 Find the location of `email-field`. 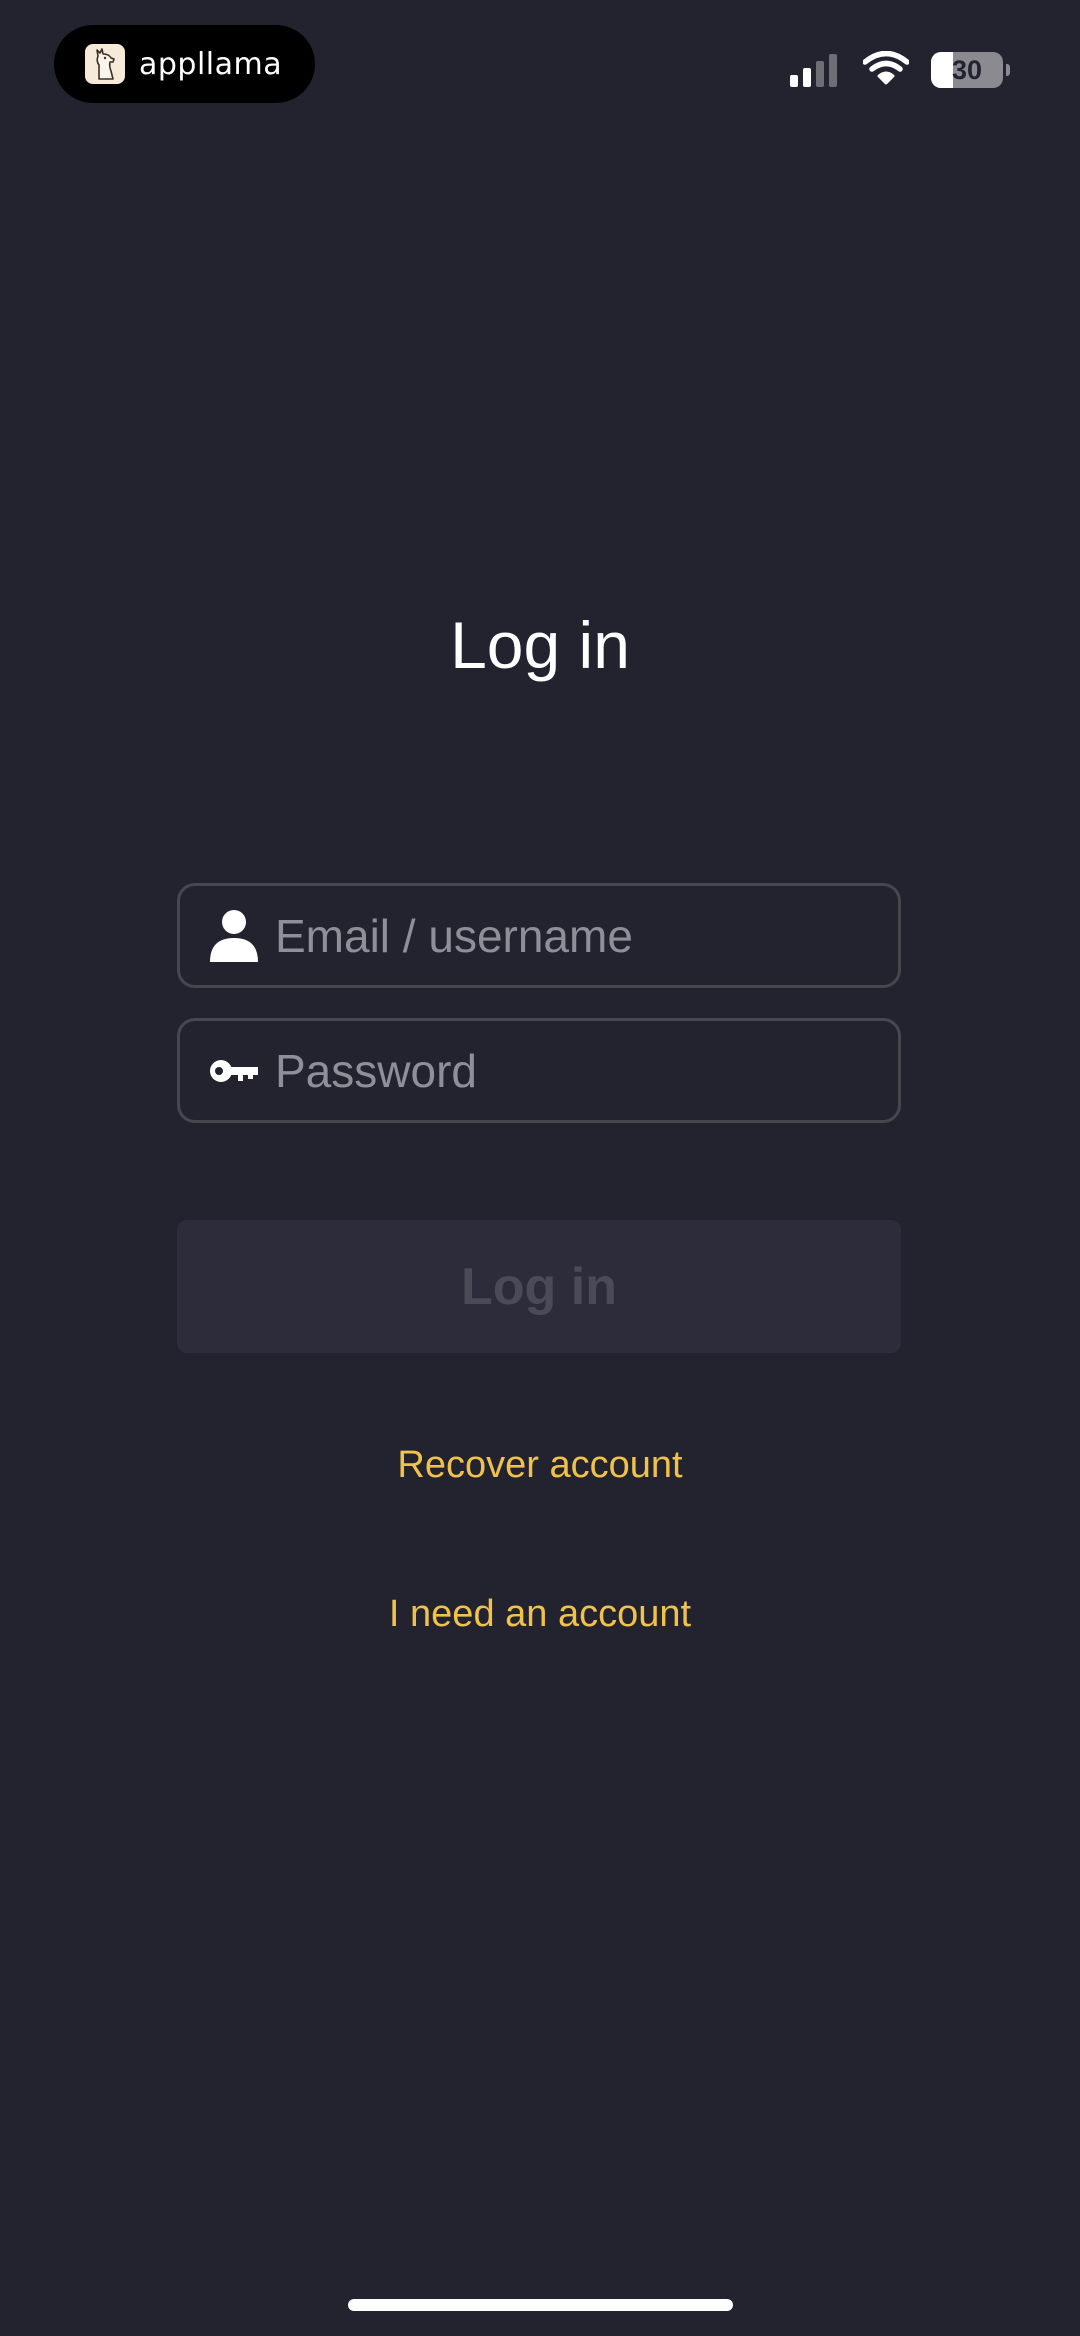

email-field is located at coordinates (539, 935).